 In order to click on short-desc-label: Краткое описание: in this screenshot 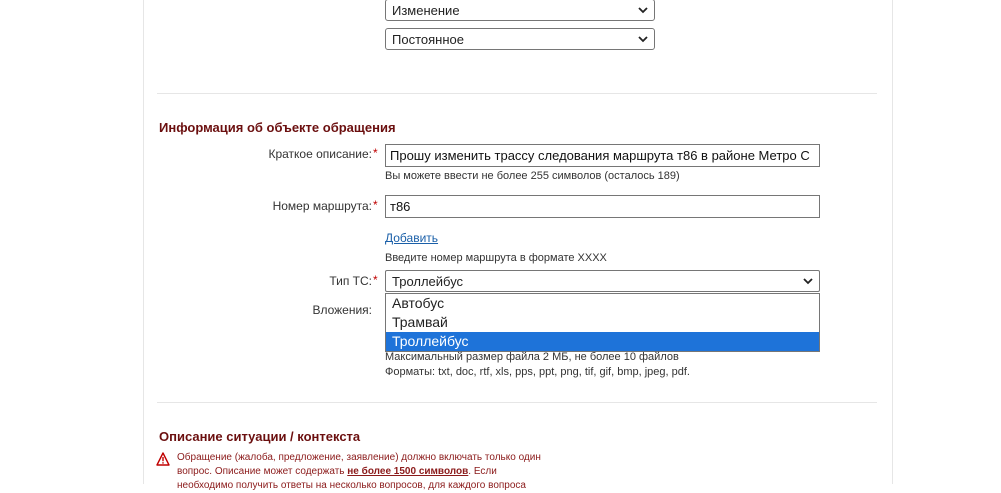, I will do `click(296, 154)`.